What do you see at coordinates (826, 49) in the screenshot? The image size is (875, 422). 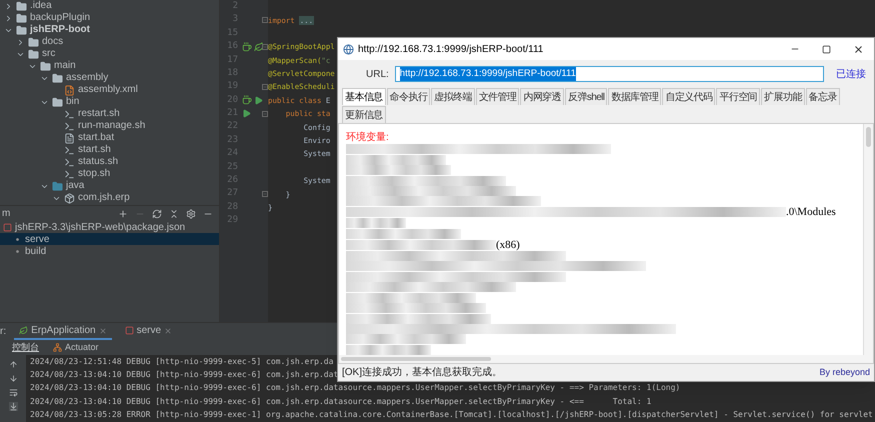 I see `maximize-icon` at bounding box center [826, 49].